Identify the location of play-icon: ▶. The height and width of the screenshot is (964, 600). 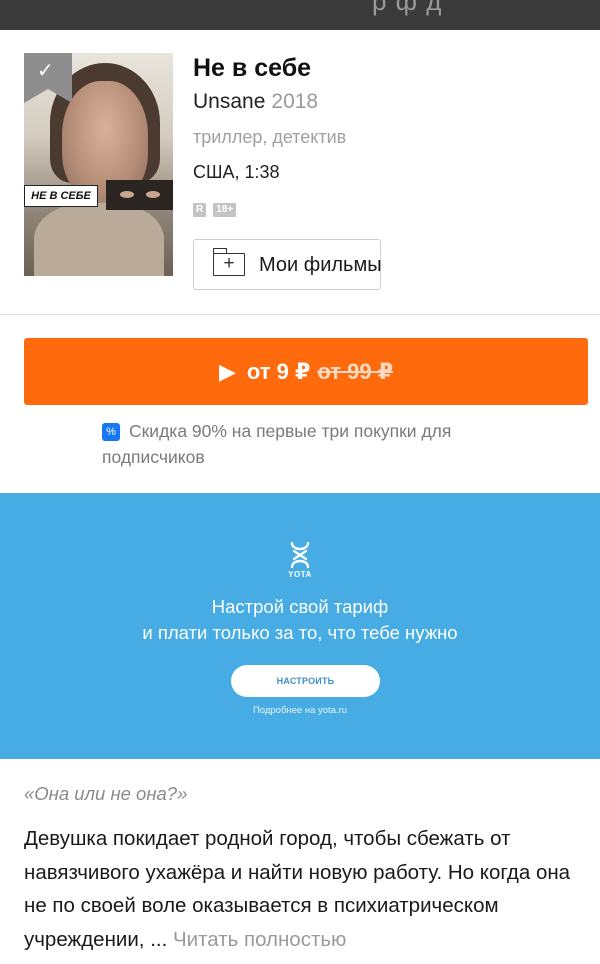
(227, 371).